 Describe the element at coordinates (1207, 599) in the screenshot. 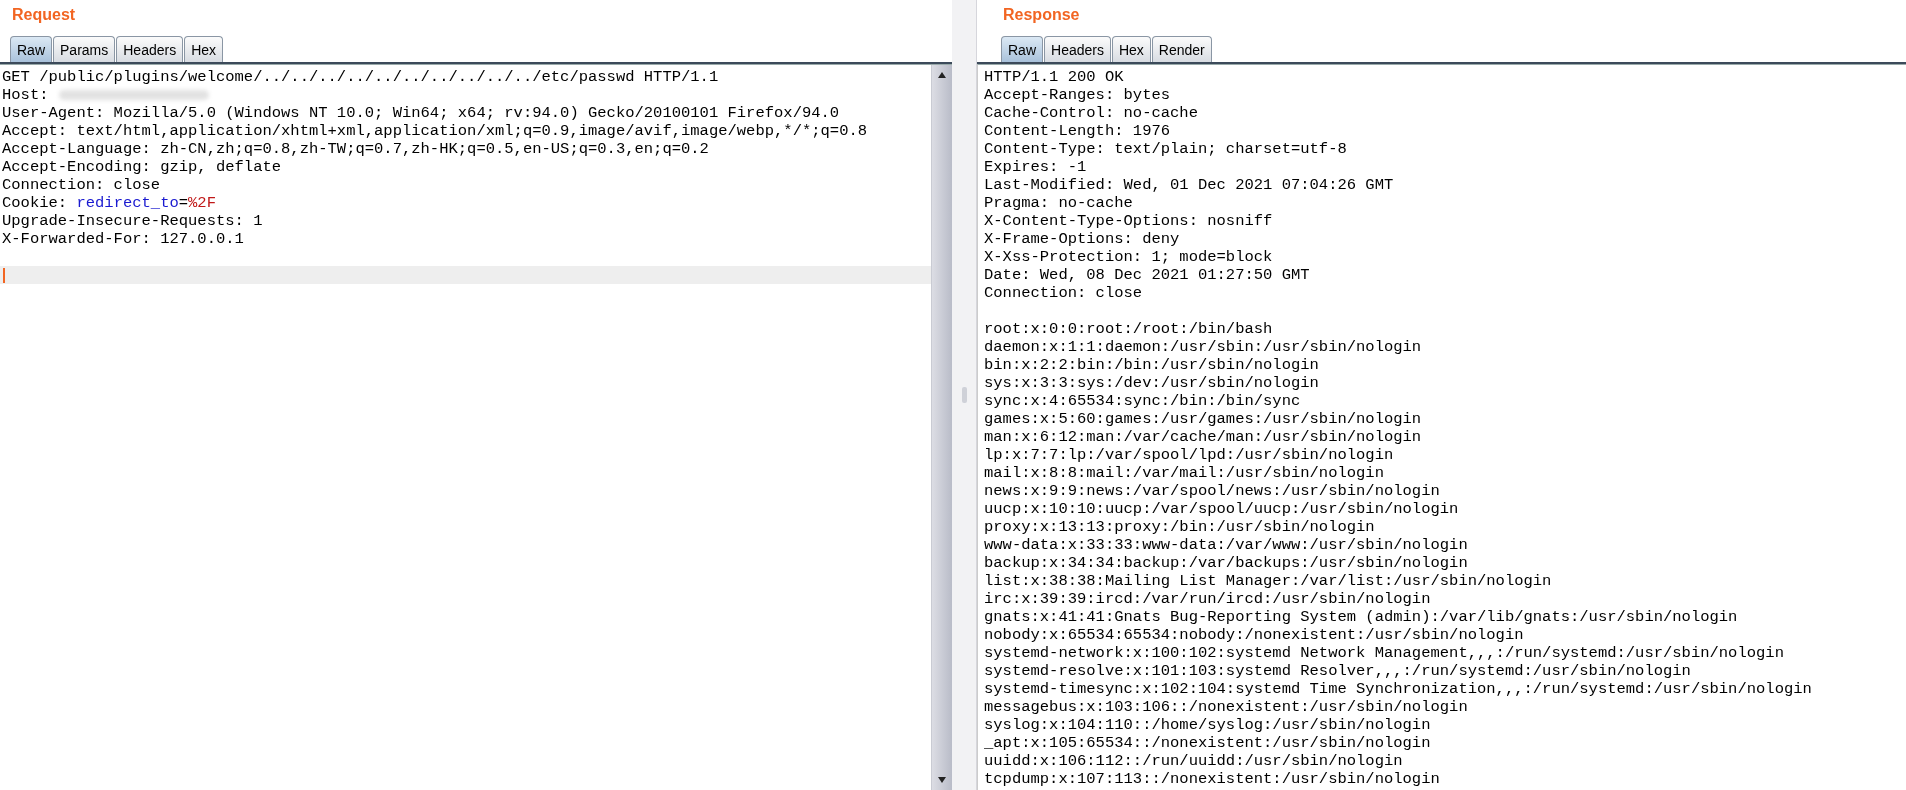

I see `code-line: irc:x:39:39:ircd:/var/run/ircd:/usr/sbin/nologin` at that location.